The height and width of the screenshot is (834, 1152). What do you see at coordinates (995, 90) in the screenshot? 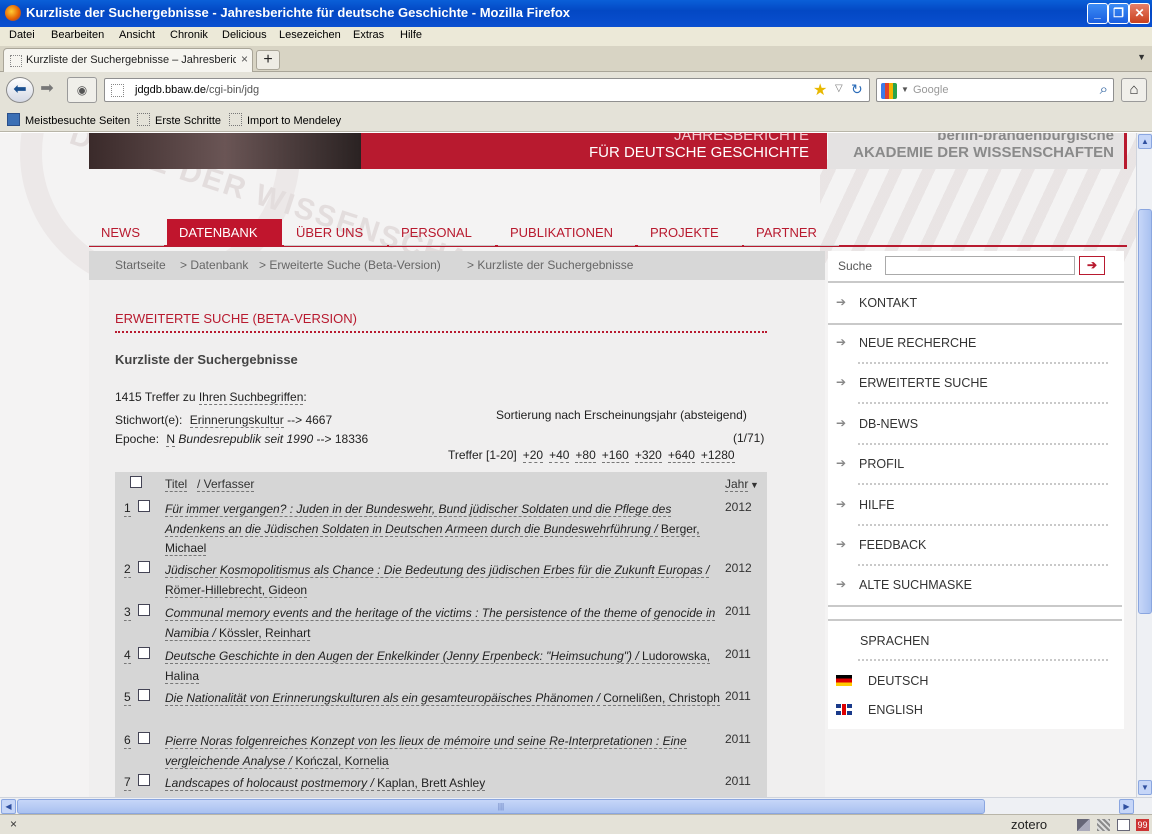
I see `search-bar: ▼ Google ⌕` at bounding box center [995, 90].